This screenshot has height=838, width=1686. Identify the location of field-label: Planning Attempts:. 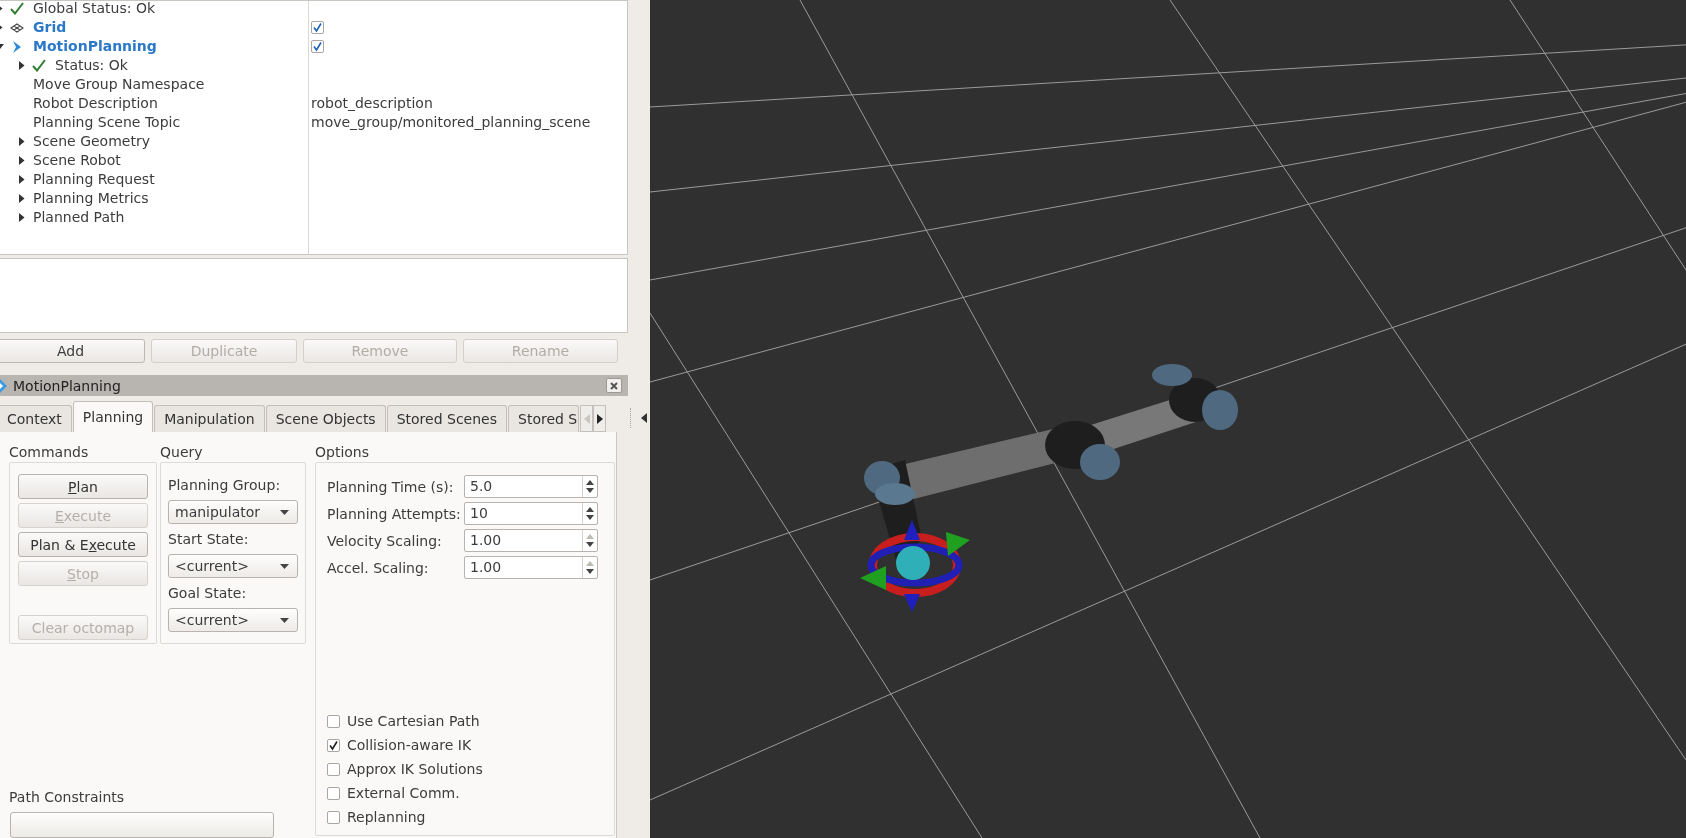
(394, 513).